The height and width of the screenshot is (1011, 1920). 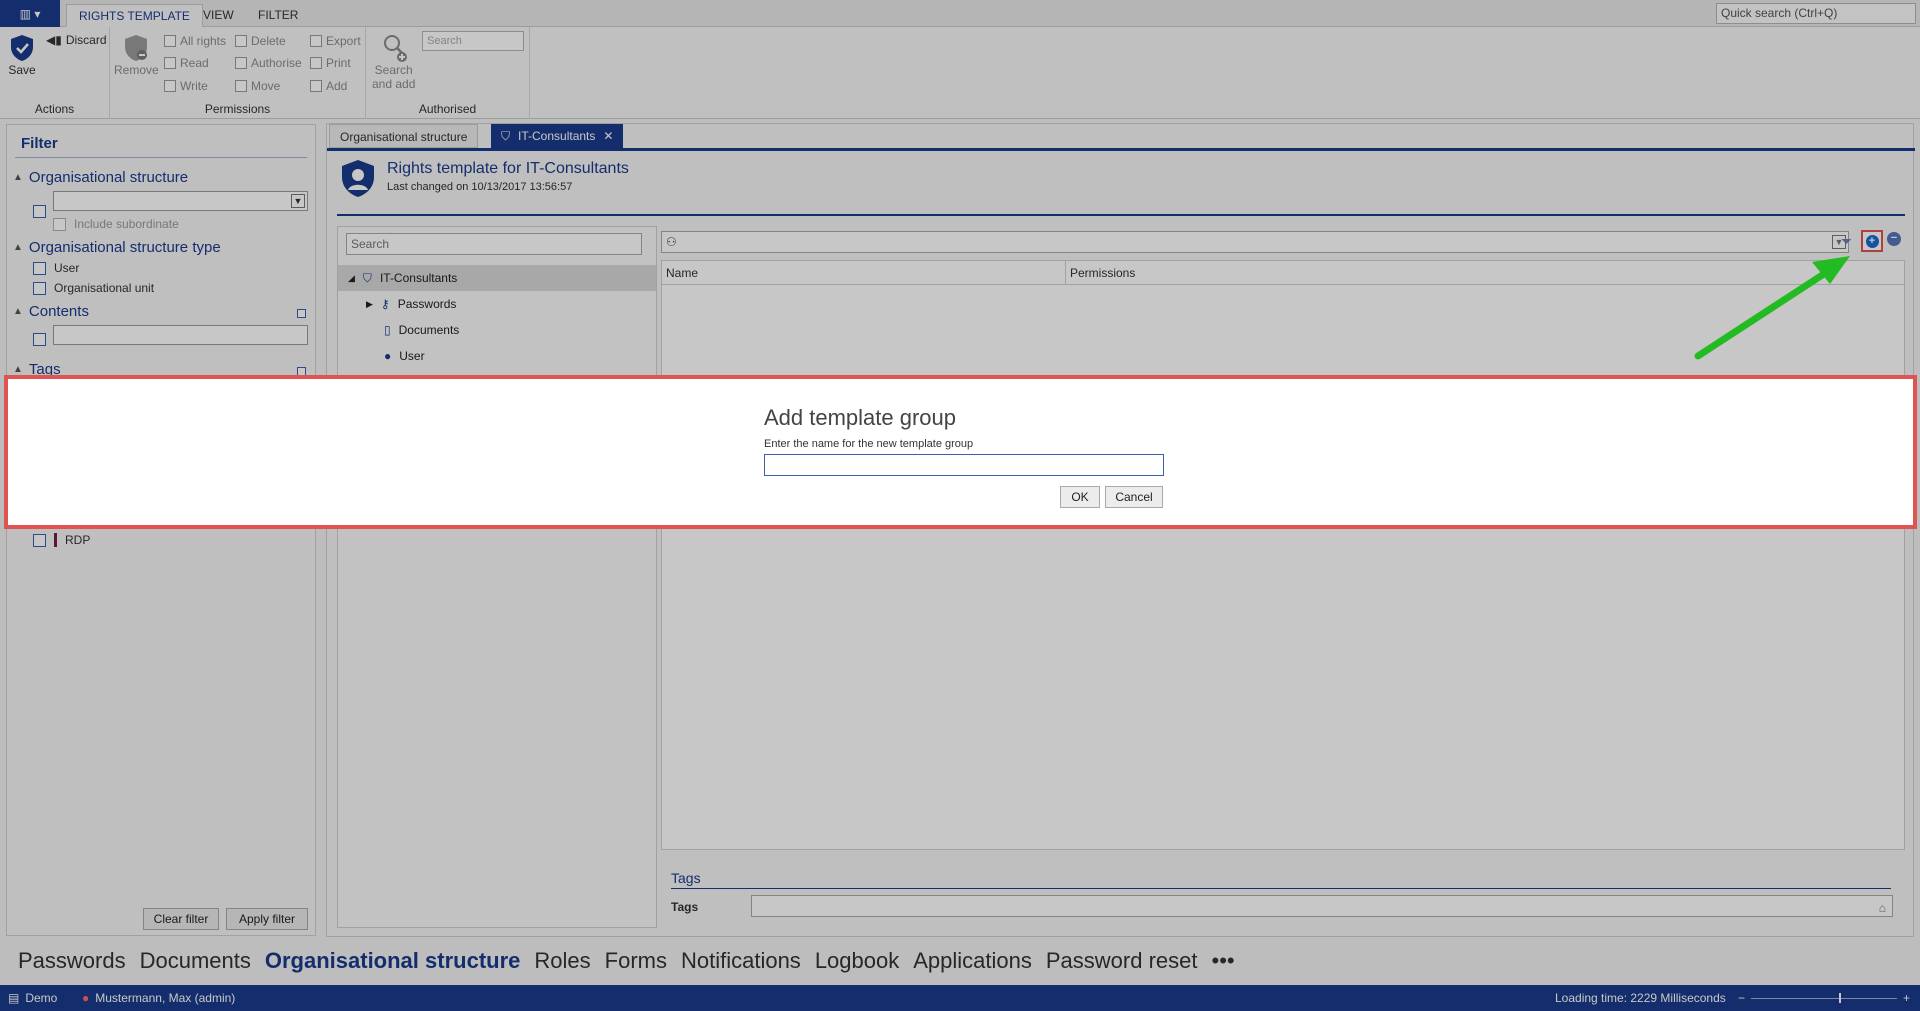 I want to click on nav-password-reset: Password reset, so click(x=1122, y=961).